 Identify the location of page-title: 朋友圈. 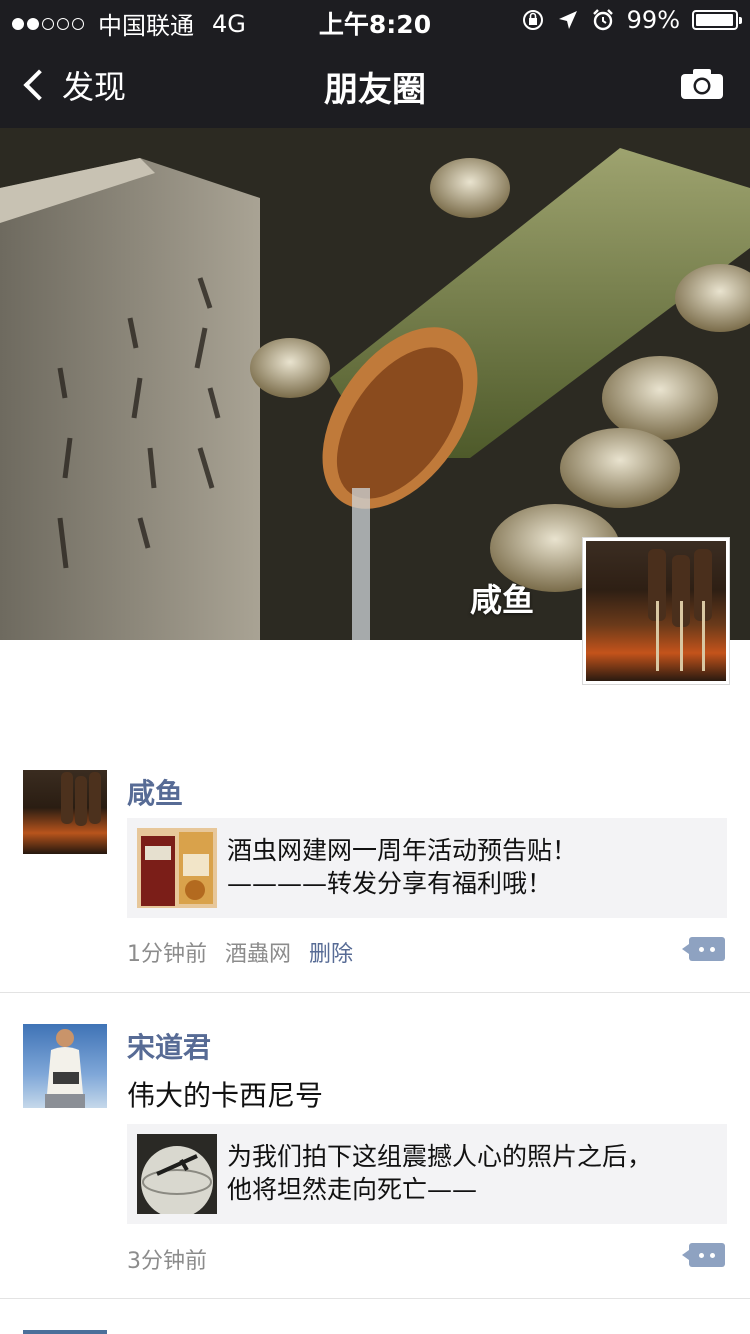
(375, 90).